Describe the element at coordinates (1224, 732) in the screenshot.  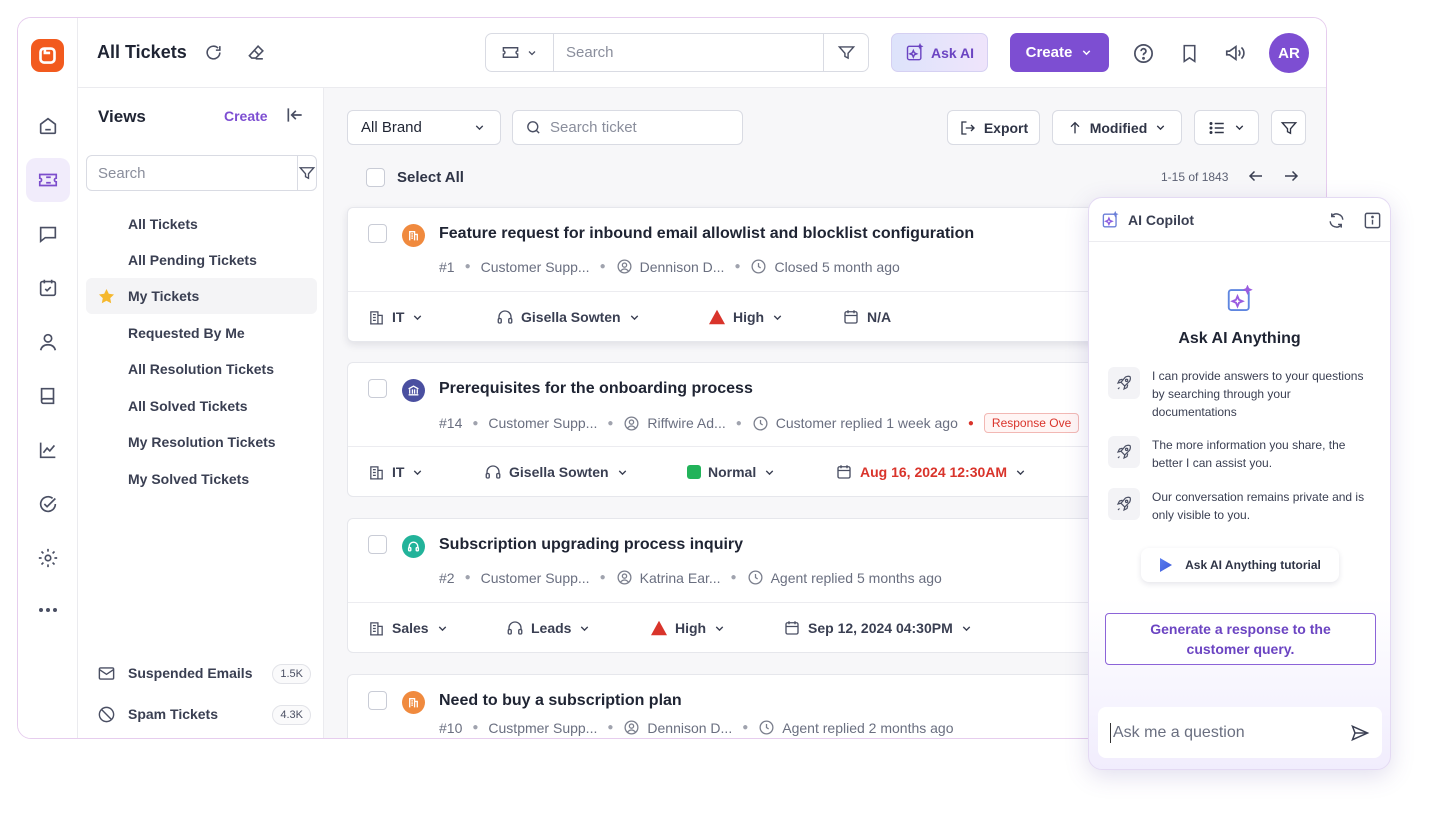
I see `copilot-question-input` at that location.